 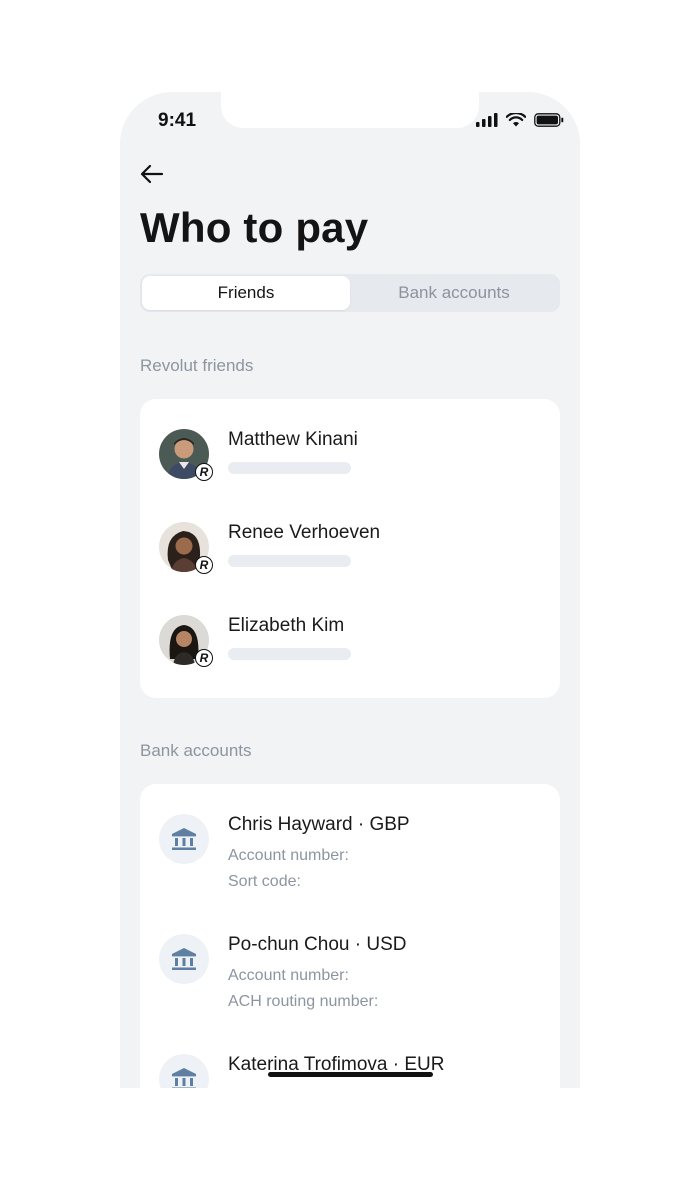 I want to click on friend-row: R Elizabeth Kim, so click(x=350, y=645).